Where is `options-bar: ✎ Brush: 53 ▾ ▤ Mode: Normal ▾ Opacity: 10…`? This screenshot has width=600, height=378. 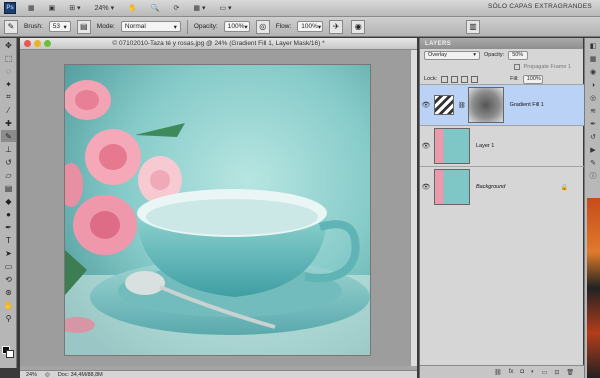 options-bar: ✎ Brush: 53 ▾ ▤ Mode: Normal ▾ Opacity: 10… is located at coordinates (300, 27).